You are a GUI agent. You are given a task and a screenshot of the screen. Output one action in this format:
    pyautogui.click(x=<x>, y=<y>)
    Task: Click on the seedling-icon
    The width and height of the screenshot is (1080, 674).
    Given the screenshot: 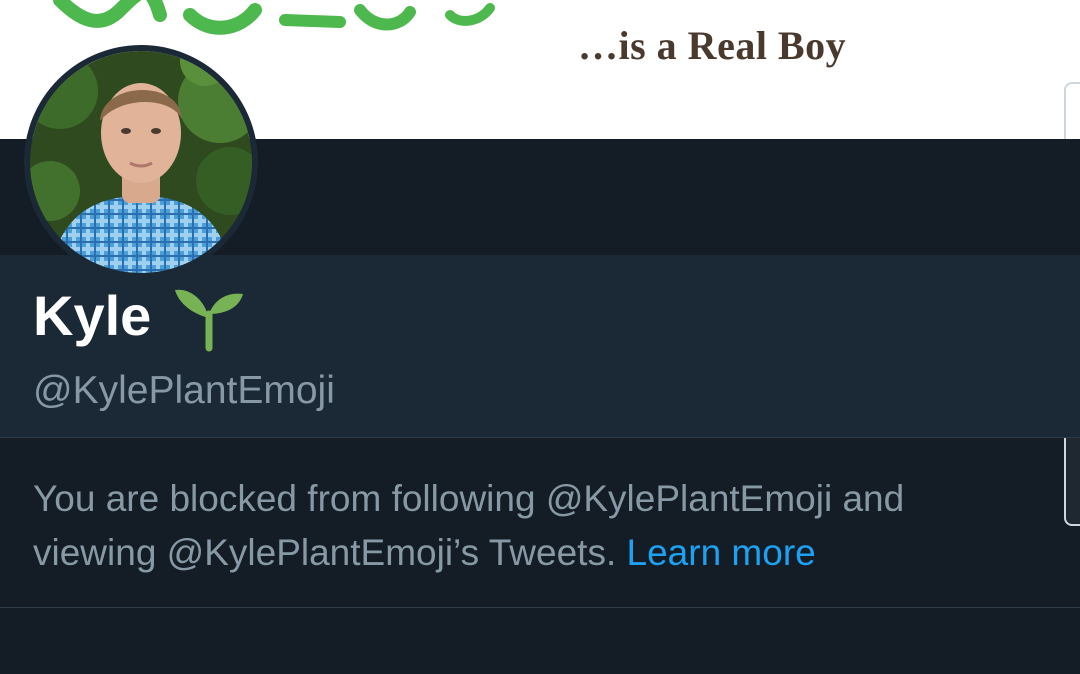 What is the action you would take?
    pyautogui.click(x=209, y=320)
    